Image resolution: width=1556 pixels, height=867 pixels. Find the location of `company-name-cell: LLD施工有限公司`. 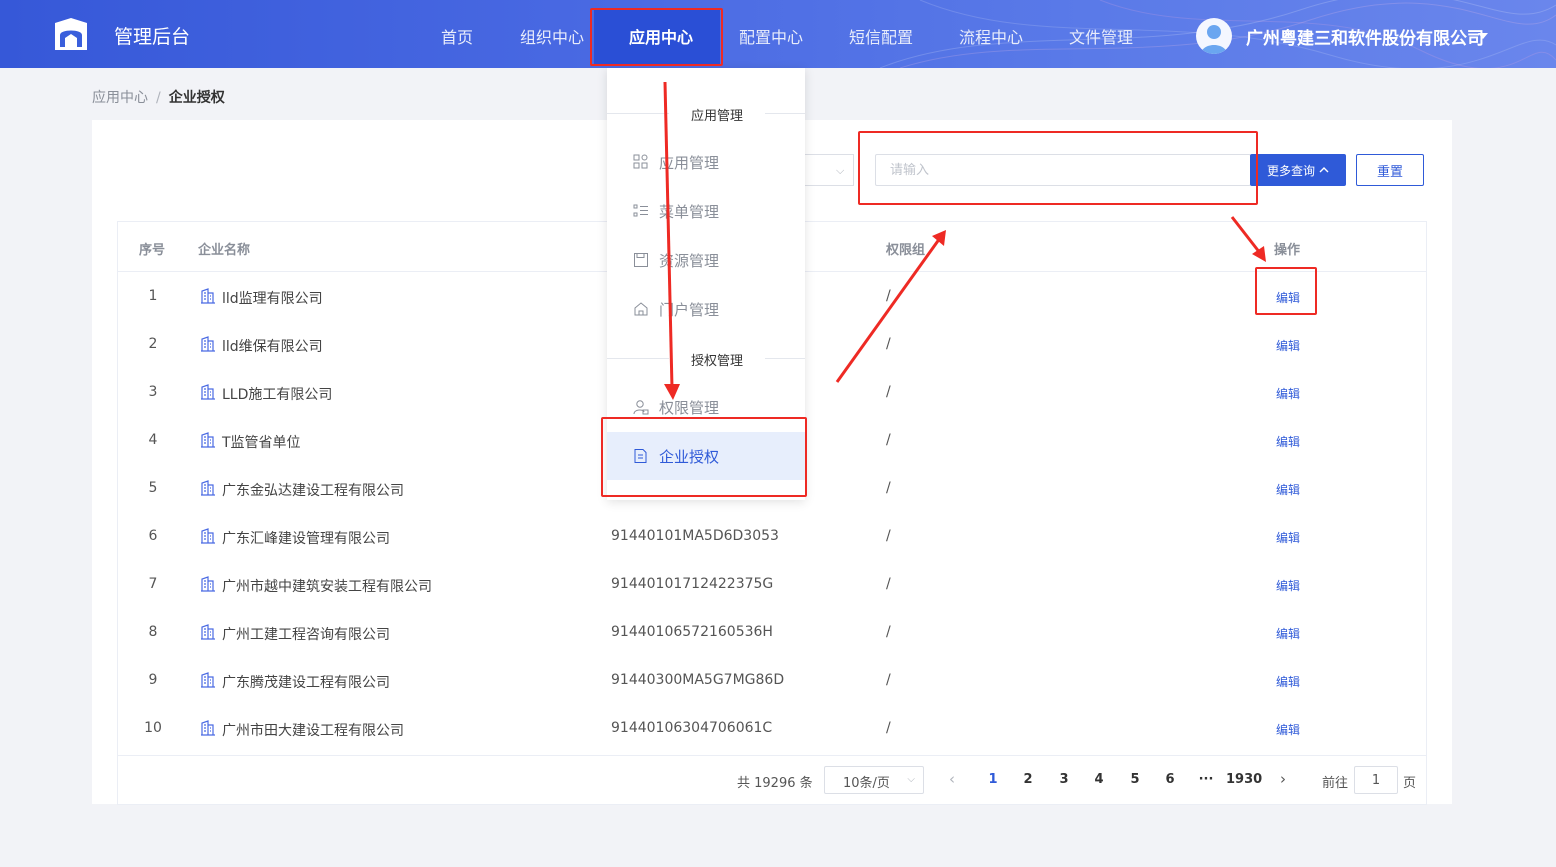

company-name-cell: LLD施工有限公司 is located at coordinates (277, 395).